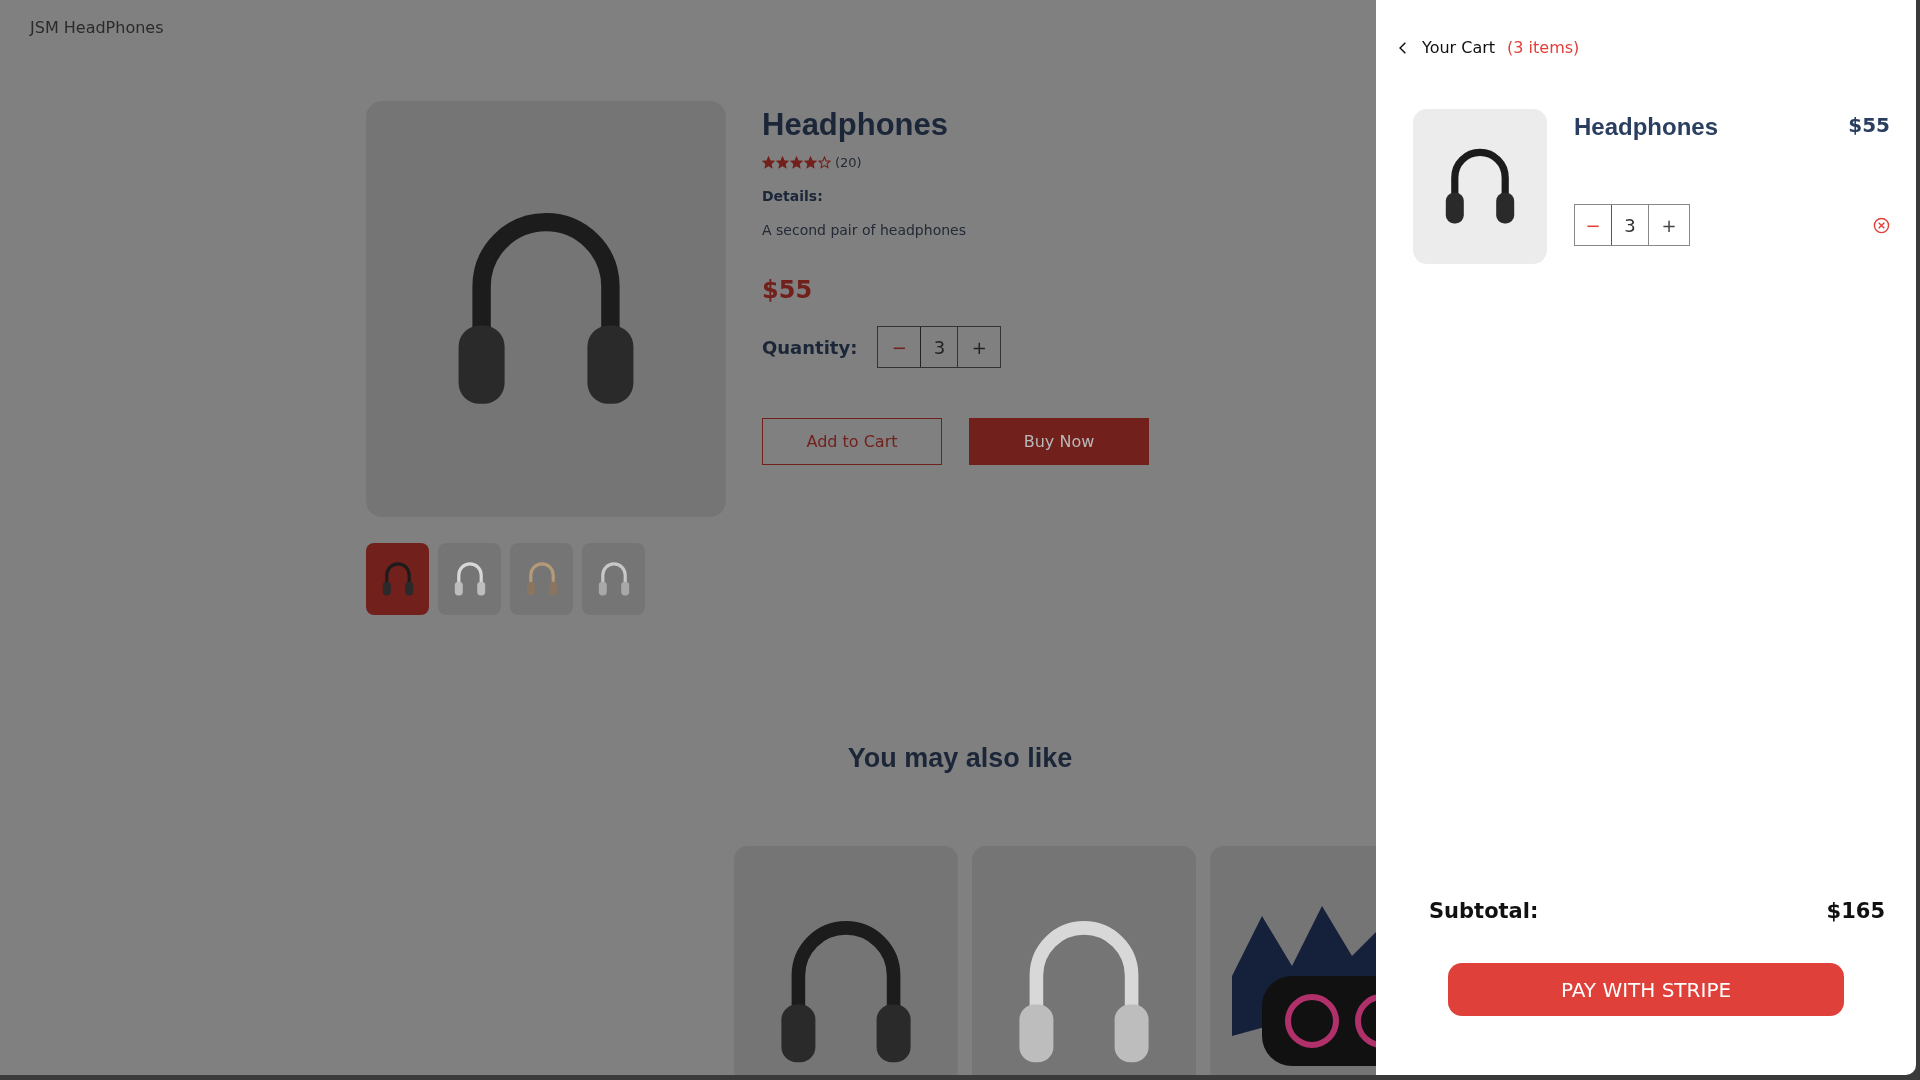 This screenshot has height=1080, width=1920. Describe the element at coordinates (792, 196) in the screenshot. I see `details-label: Details:` at that location.